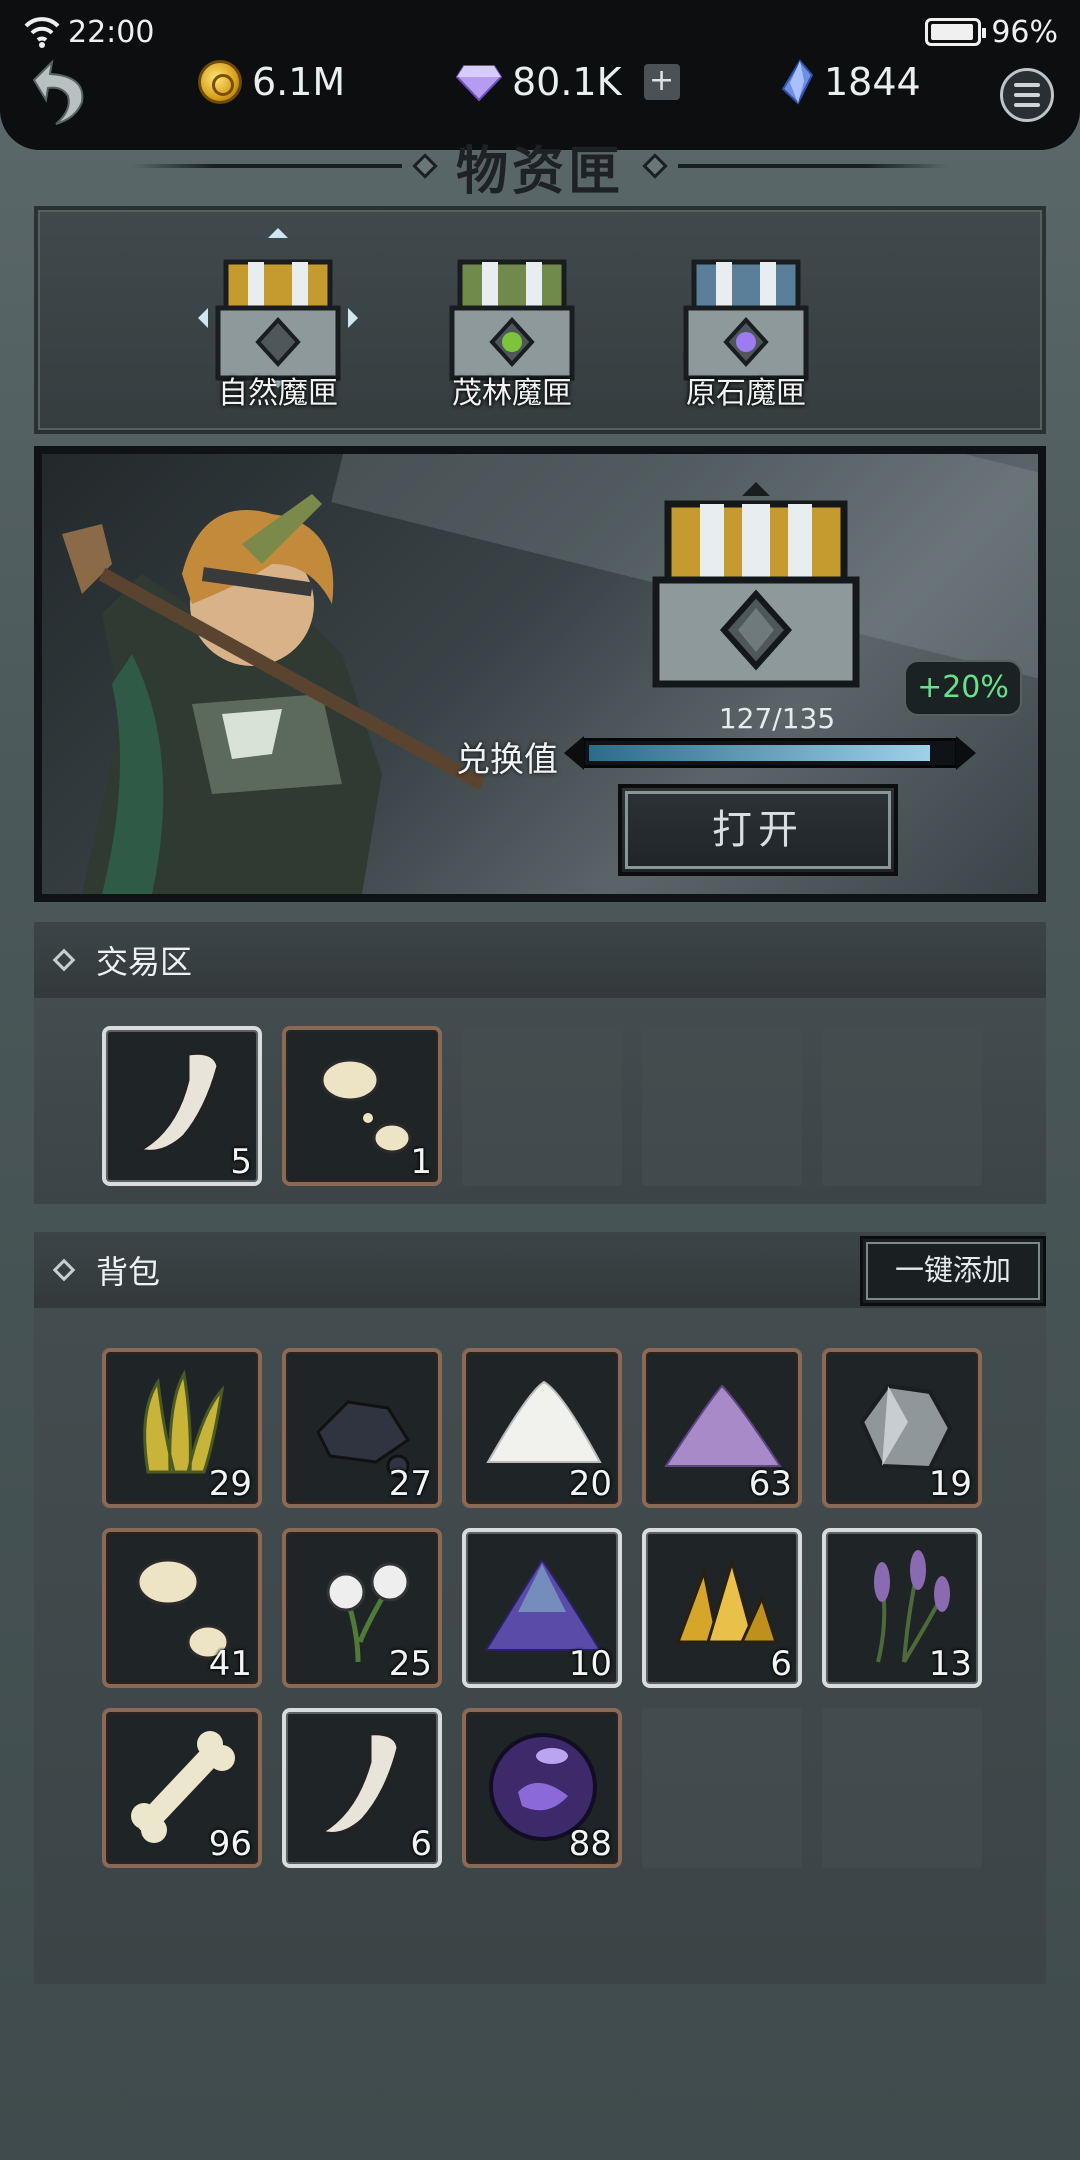 This screenshot has height=2160, width=1080. What do you see at coordinates (362, 1608) in the screenshot?
I see `backpack-slot: 25` at bounding box center [362, 1608].